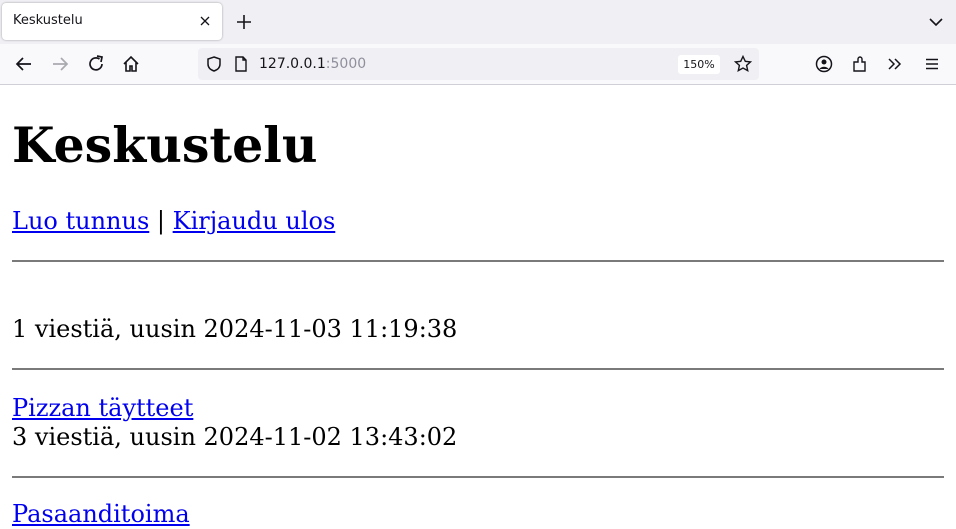 This screenshot has width=956, height=529. I want to click on register-link: Luo tunnus, so click(80, 221).